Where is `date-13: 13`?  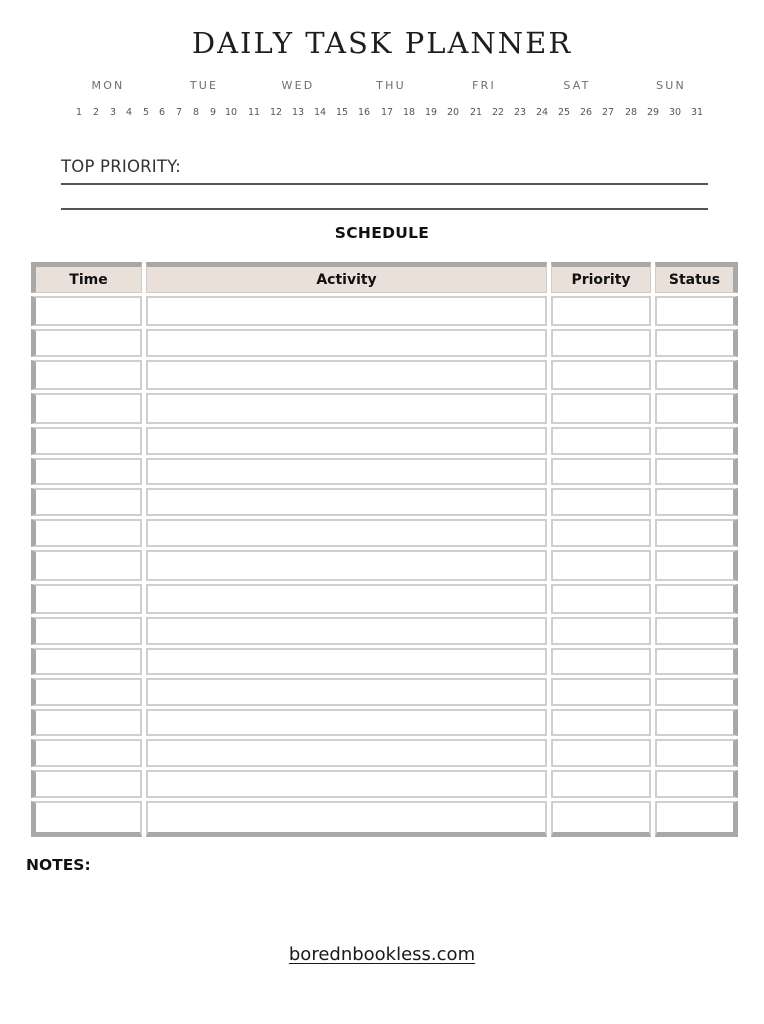
date-13: 13 is located at coordinates (298, 112).